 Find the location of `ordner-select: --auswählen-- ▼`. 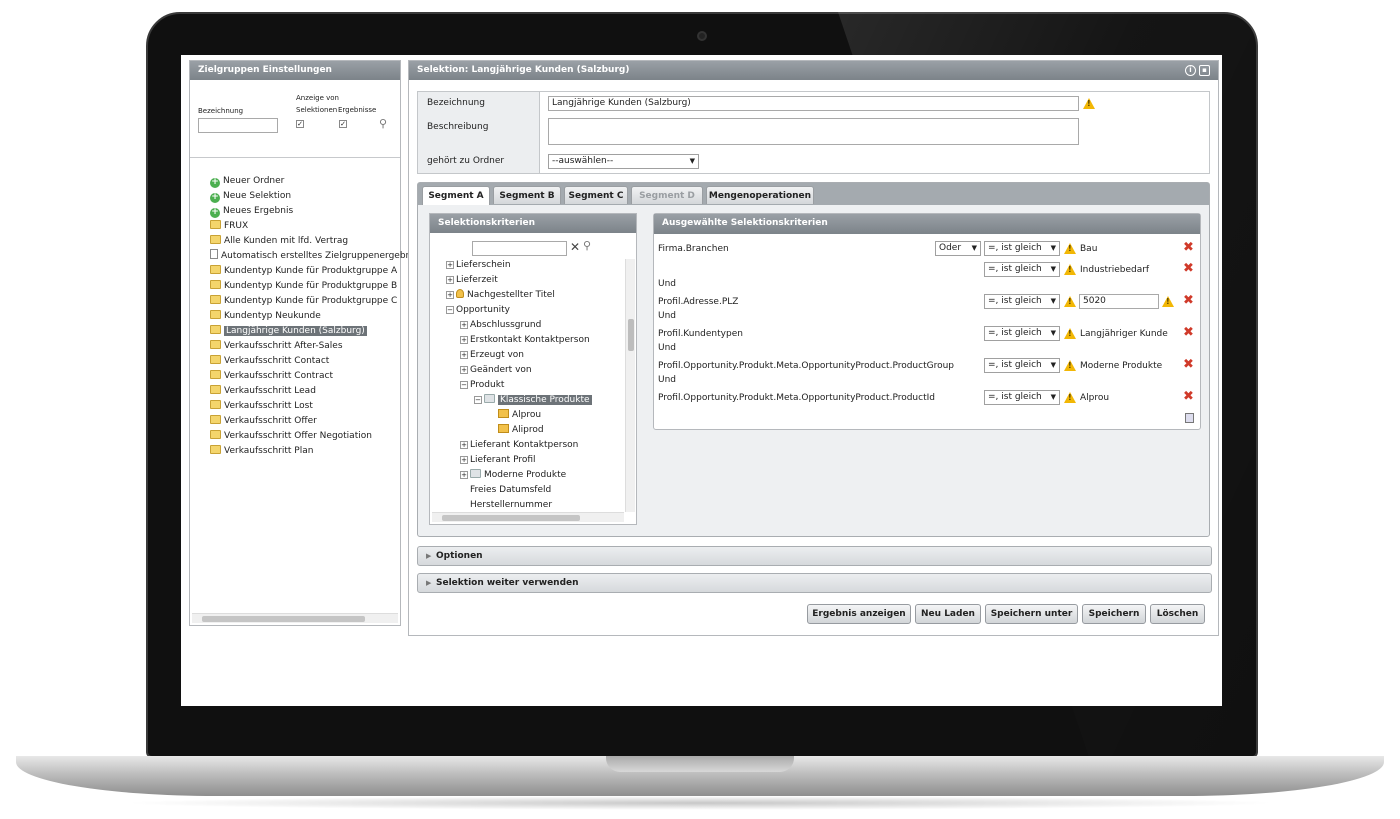

ordner-select: --auswählen-- ▼ is located at coordinates (623, 161).